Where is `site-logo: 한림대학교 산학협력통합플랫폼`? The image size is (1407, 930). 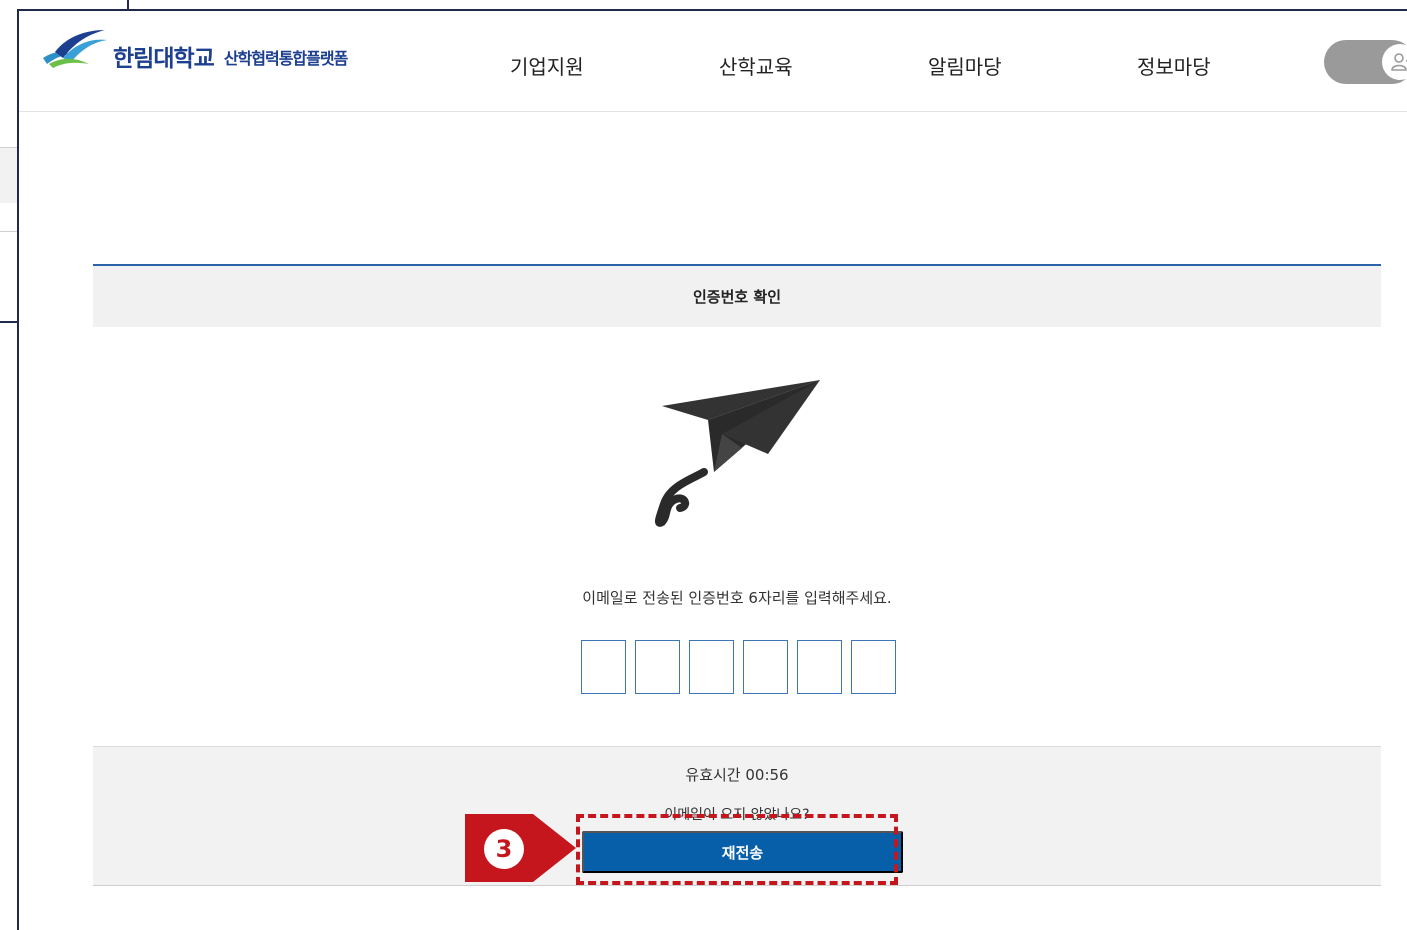 site-logo: 한림대학교 산학협력통합플랫폼 is located at coordinates (194, 50).